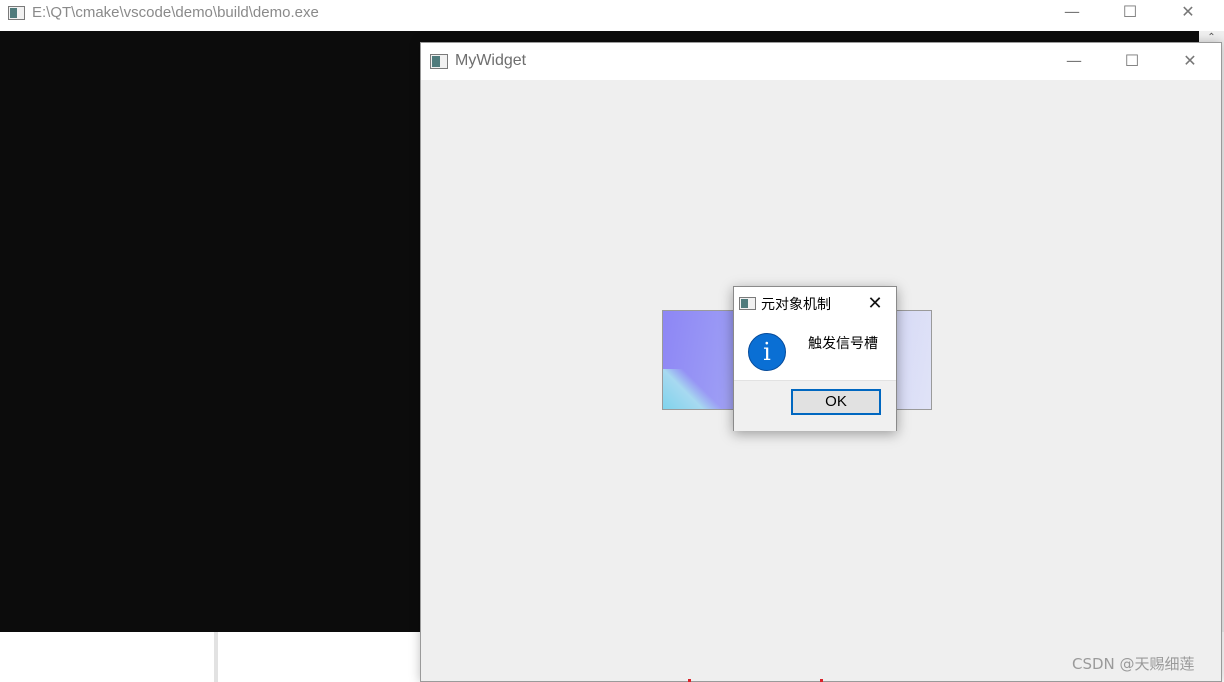 The width and height of the screenshot is (1224, 682). What do you see at coordinates (1188, 12) in the screenshot?
I see `console-close-button: ✕` at bounding box center [1188, 12].